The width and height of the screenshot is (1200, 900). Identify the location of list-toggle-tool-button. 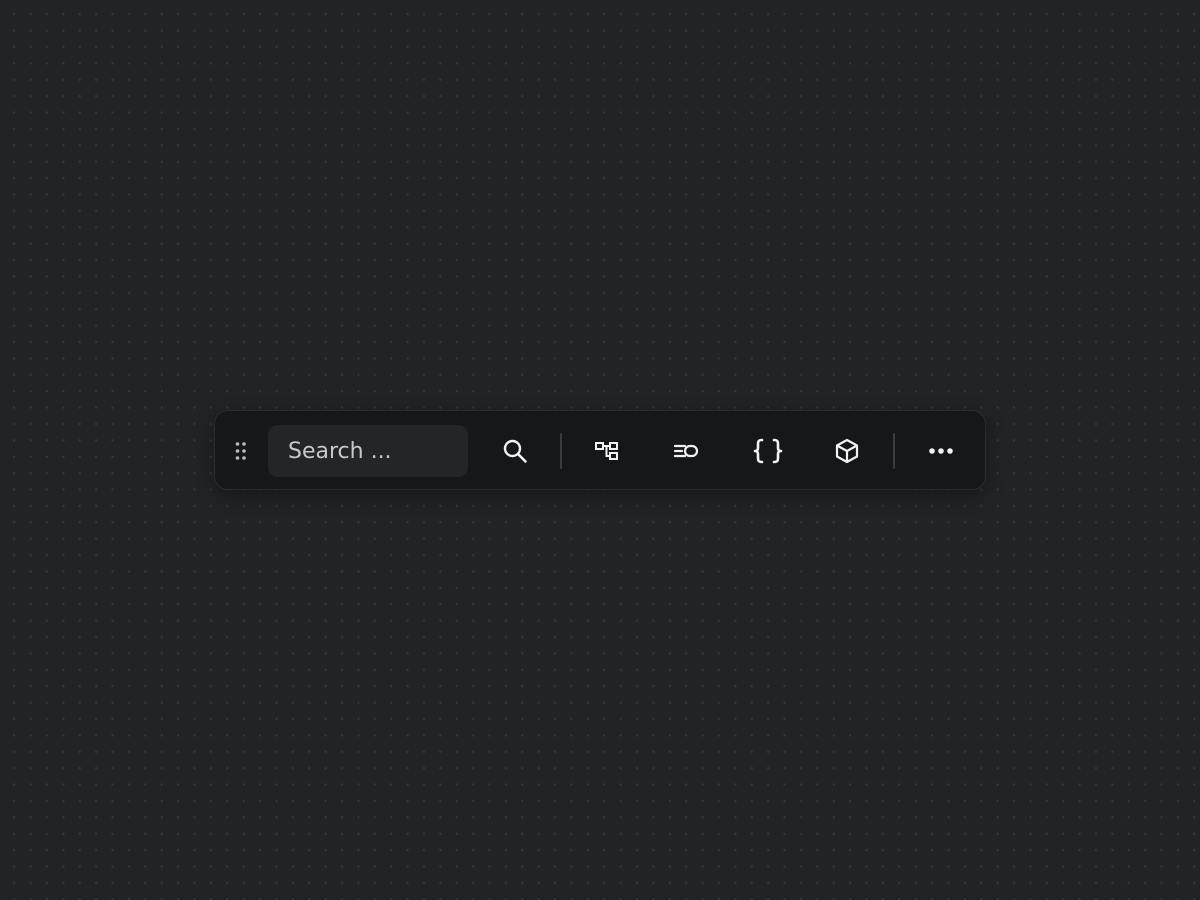
(686, 451).